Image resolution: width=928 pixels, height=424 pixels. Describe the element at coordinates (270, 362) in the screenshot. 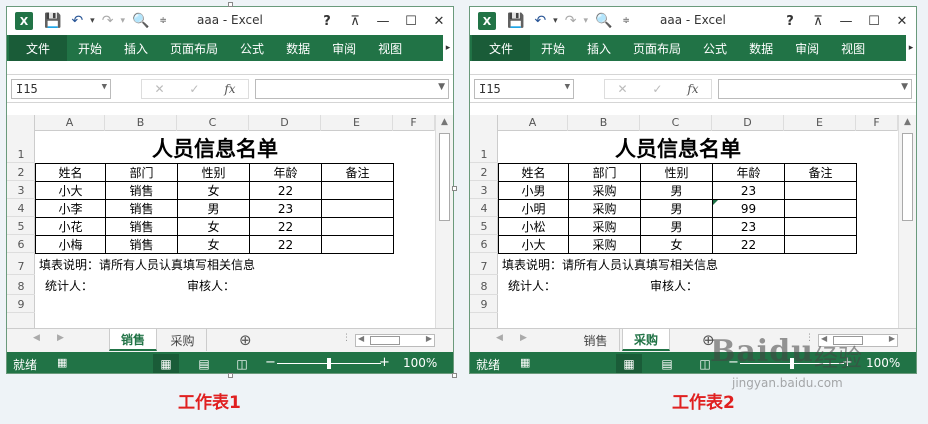

I see `zoom-out-icon: −` at that location.